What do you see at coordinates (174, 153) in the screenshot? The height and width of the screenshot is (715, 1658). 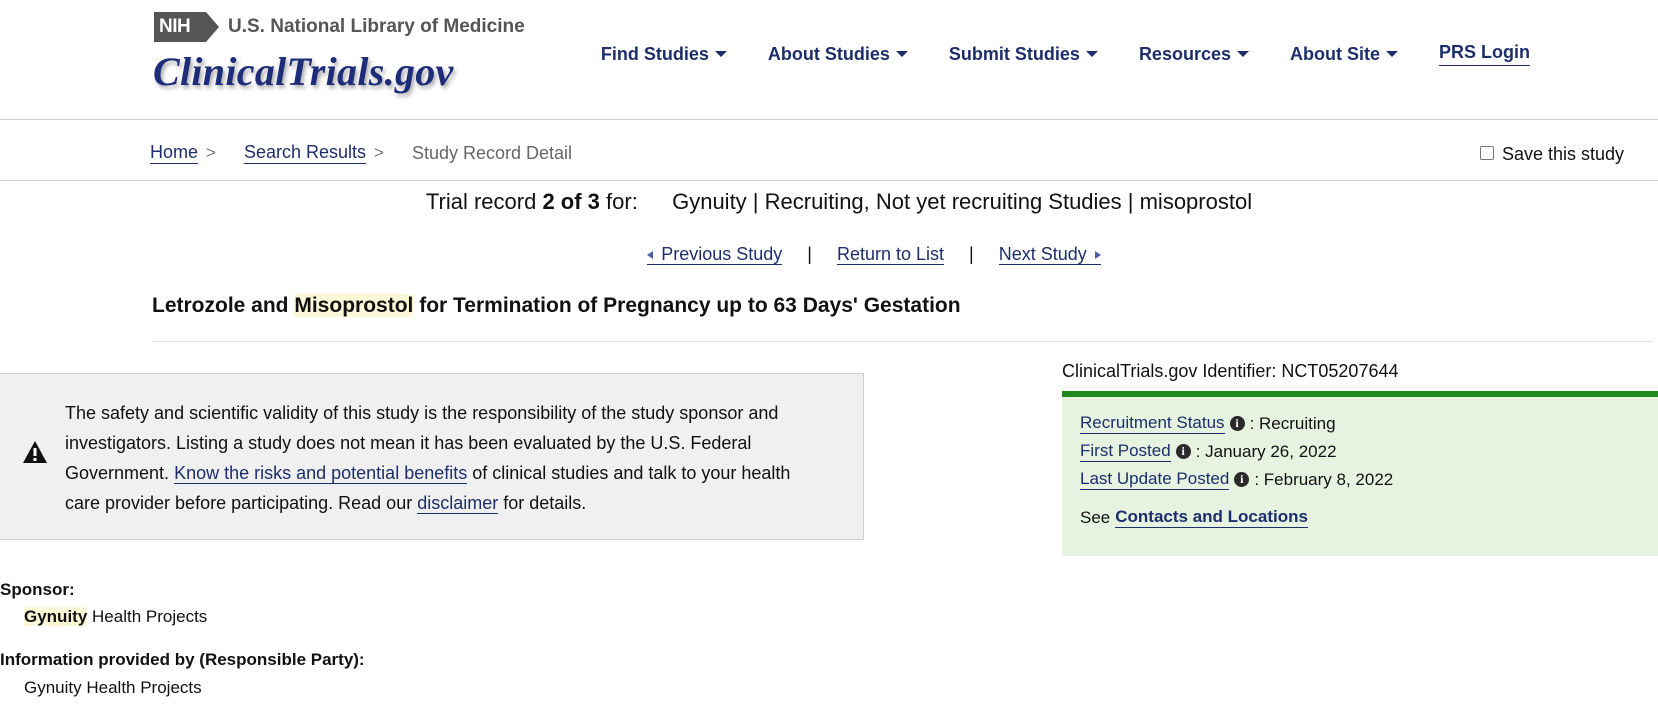 I see `breadcrumb-home-link: Home` at bounding box center [174, 153].